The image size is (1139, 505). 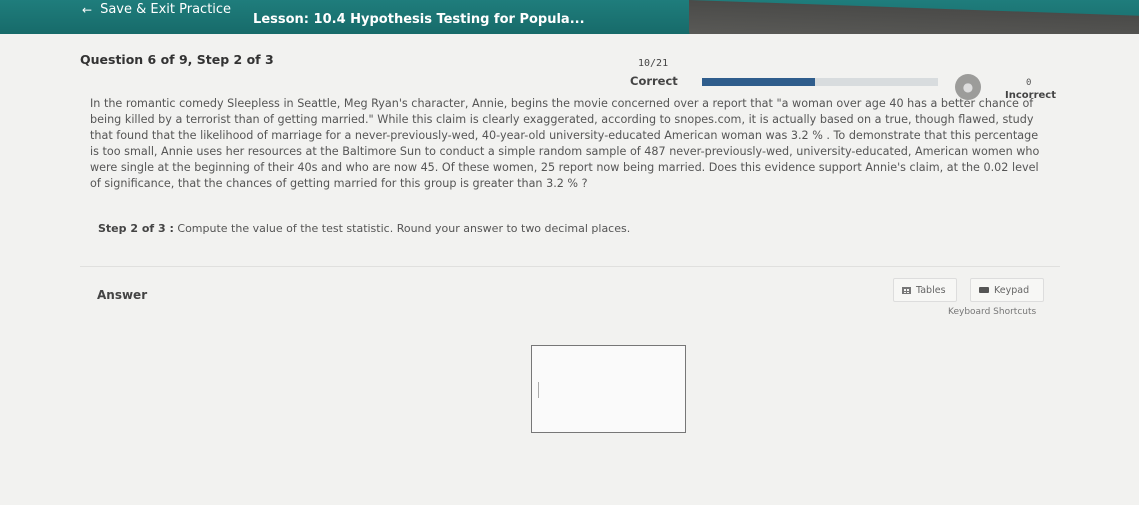 What do you see at coordinates (653, 63) in the screenshot?
I see `score-fraction: 10/21` at bounding box center [653, 63].